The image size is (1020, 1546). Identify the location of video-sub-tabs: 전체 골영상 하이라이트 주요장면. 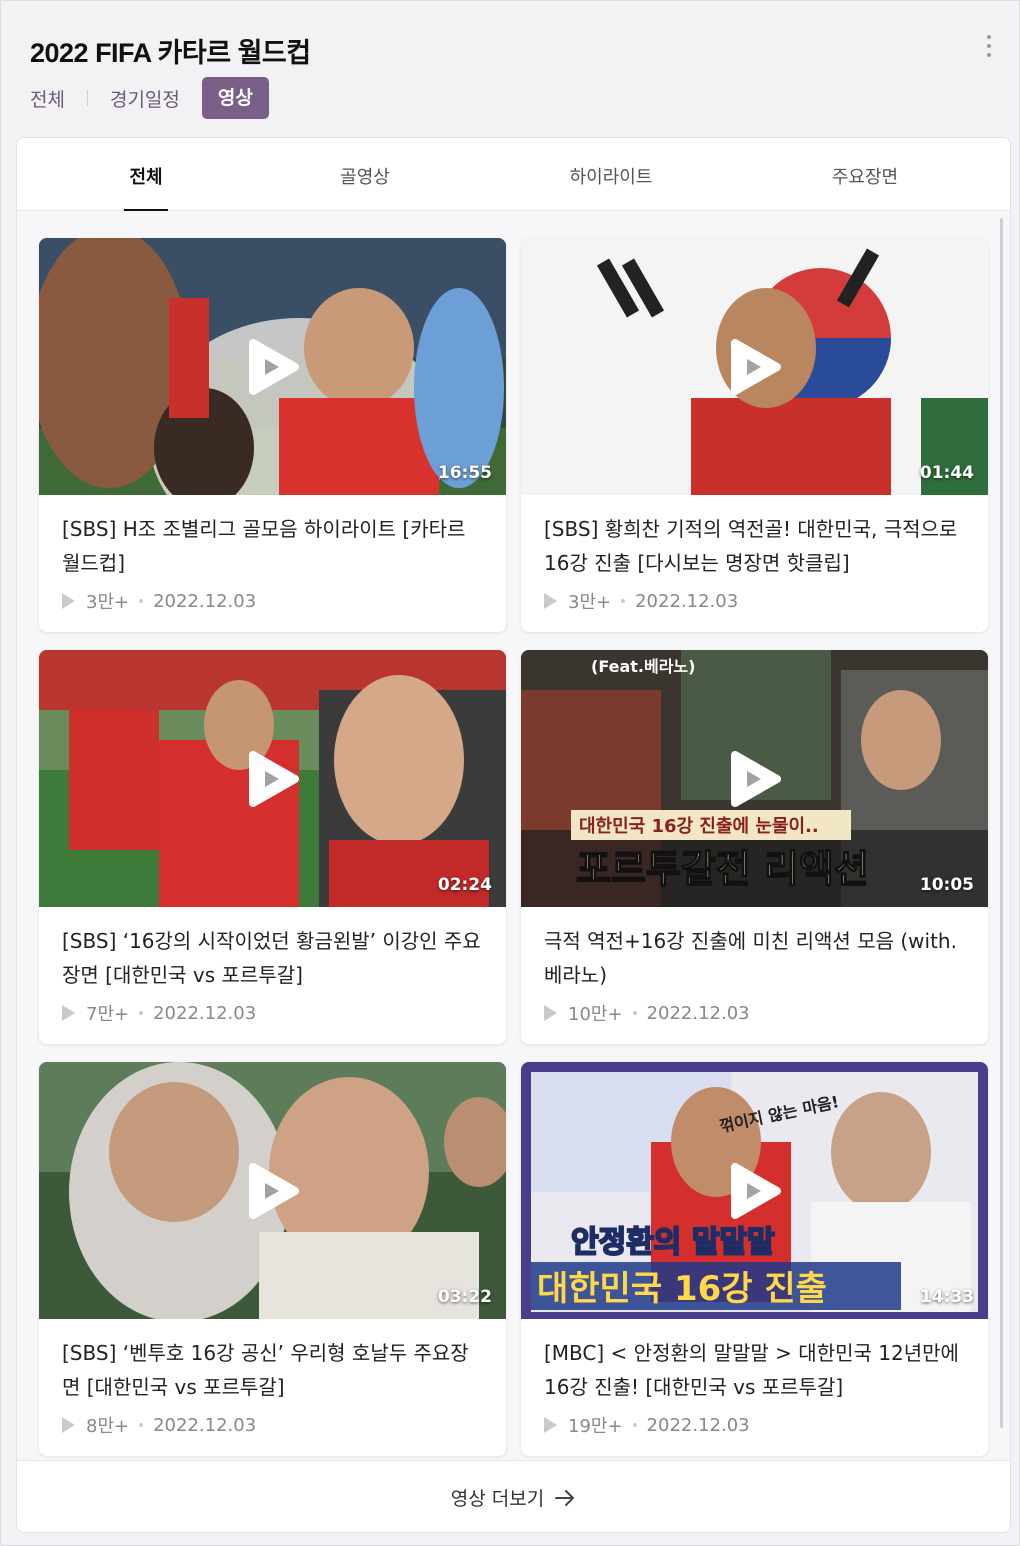
(513, 174).